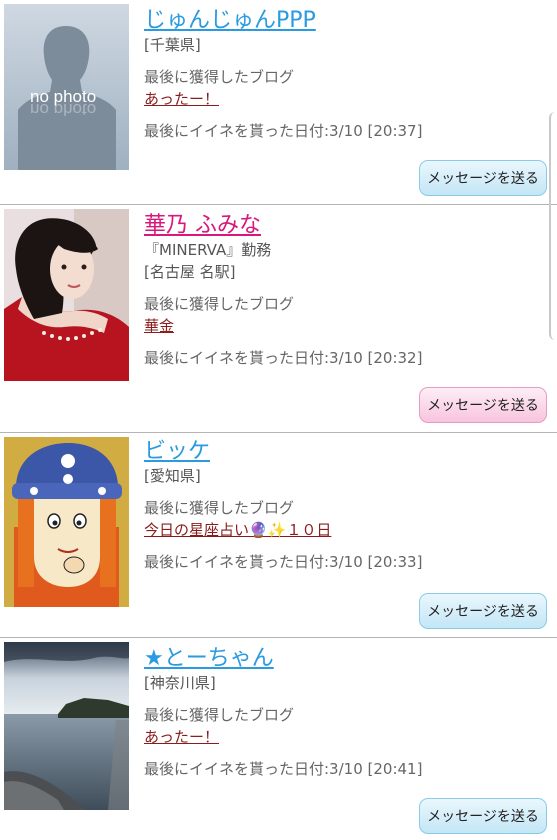 The width and height of the screenshot is (557, 840). Describe the element at coordinates (283, 131) in the screenshot. I see `last-like-date: 最後にイイネを貰った日付:3/10 [20:37]` at that location.